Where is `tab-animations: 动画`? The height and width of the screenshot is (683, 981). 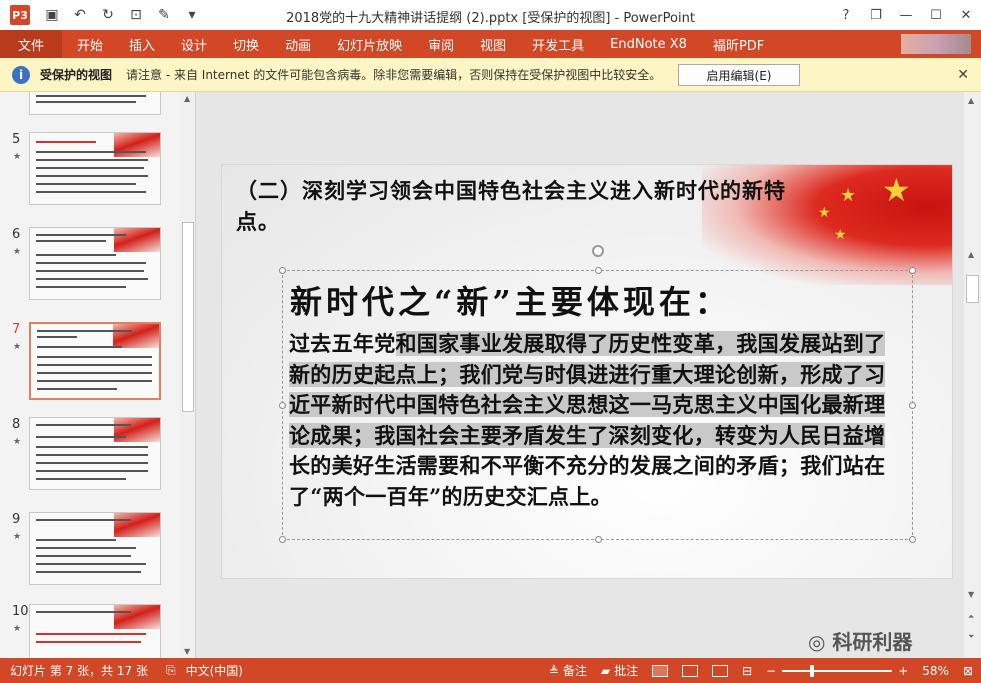 tab-animations: 动画 is located at coordinates (298, 44).